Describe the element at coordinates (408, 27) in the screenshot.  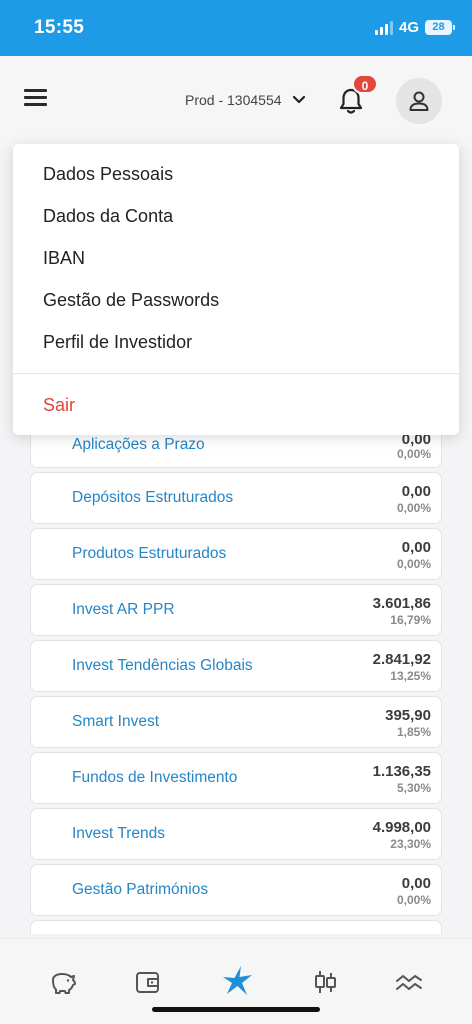
I see `network-type: 4G` at that location.